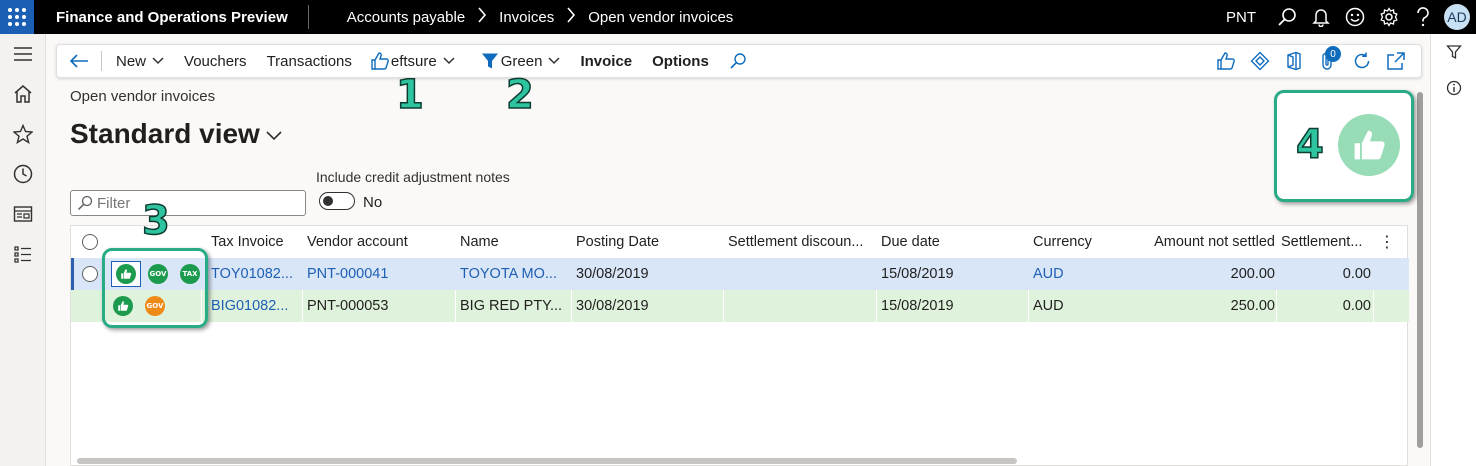 This screenshot has height=466, width=1476. Describe the element at coordinates (380, 242) in the screenshot. I see `column-header-vendor-account: Vendor account` at that location.